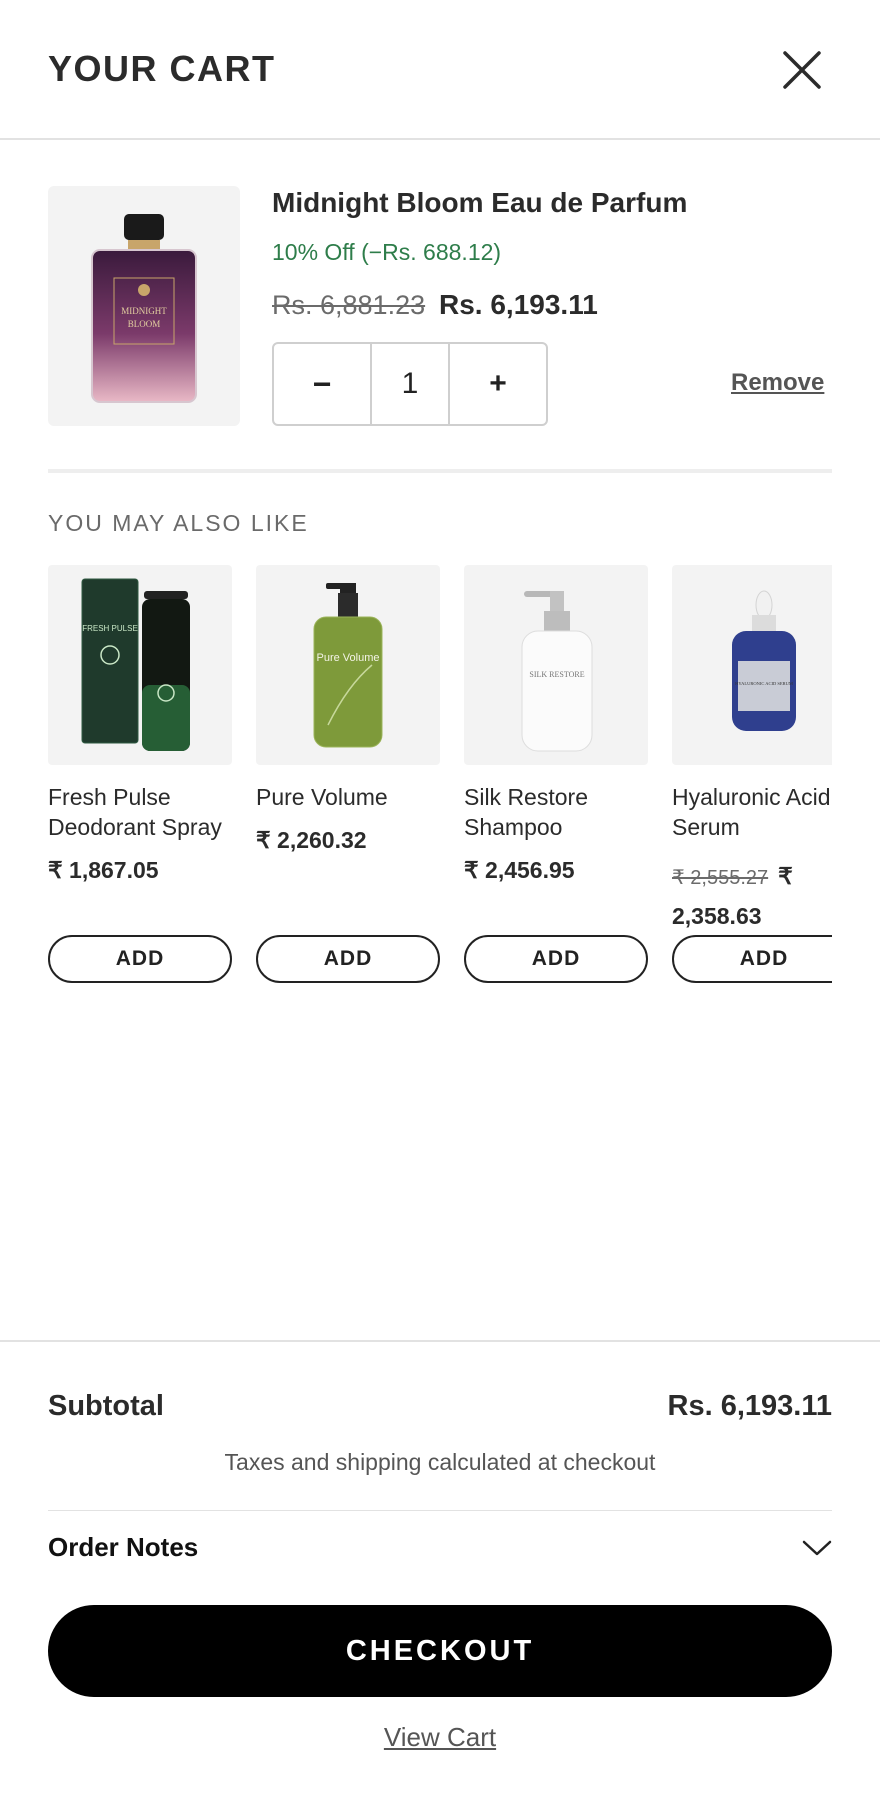  I want to click on shampoo-bottle-image: SILK RESTORE, so click(557, 671).